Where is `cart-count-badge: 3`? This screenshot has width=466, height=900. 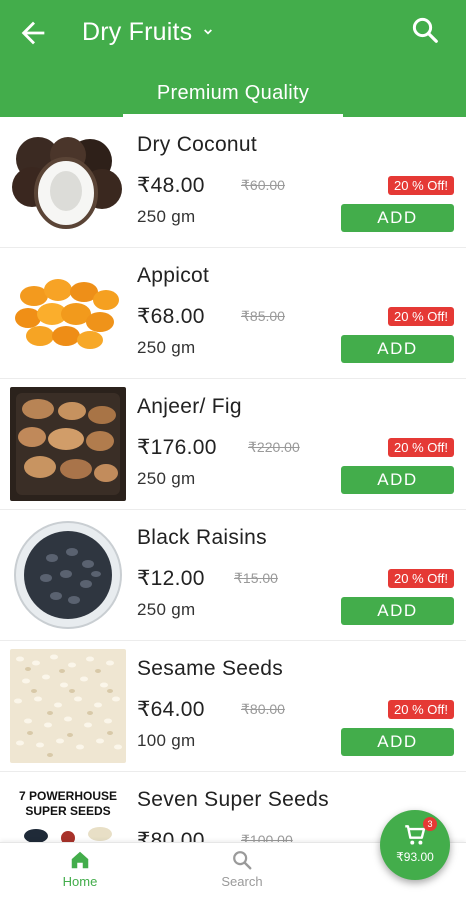
cart-count-badge: 3 is located at coordinates (430, 824).